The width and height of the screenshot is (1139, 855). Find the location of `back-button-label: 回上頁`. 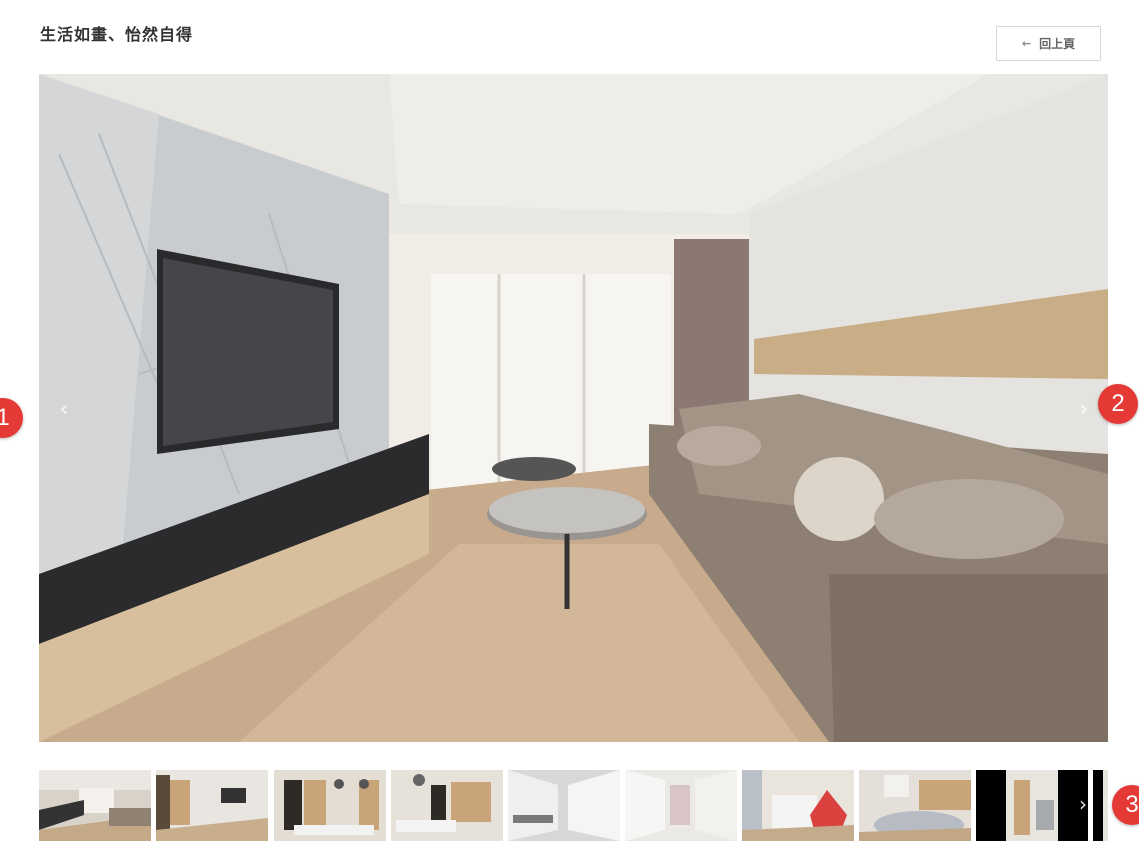

back-button-label: 回上頁 is located at coordinates (1057, 44).